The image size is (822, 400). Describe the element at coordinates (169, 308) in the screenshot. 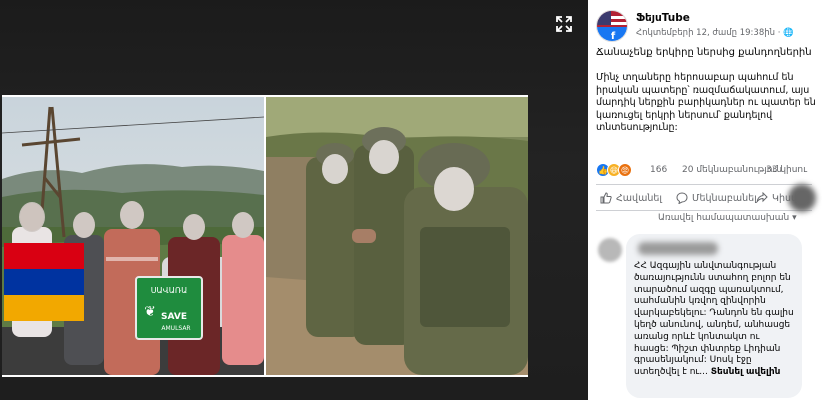

I see `save-amulsar-sign: ՍԱՎԱՌԱ ❦ SAVE AMULSAR` at that location.